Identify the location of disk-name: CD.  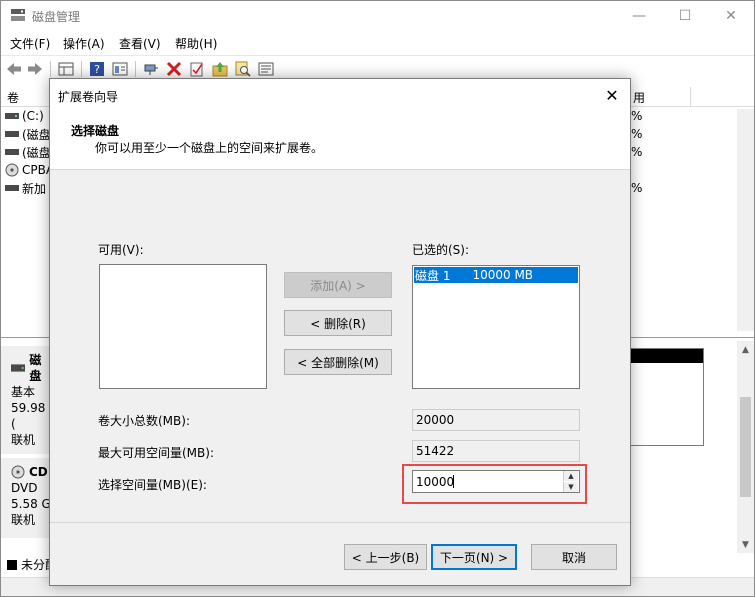
(38, 472).